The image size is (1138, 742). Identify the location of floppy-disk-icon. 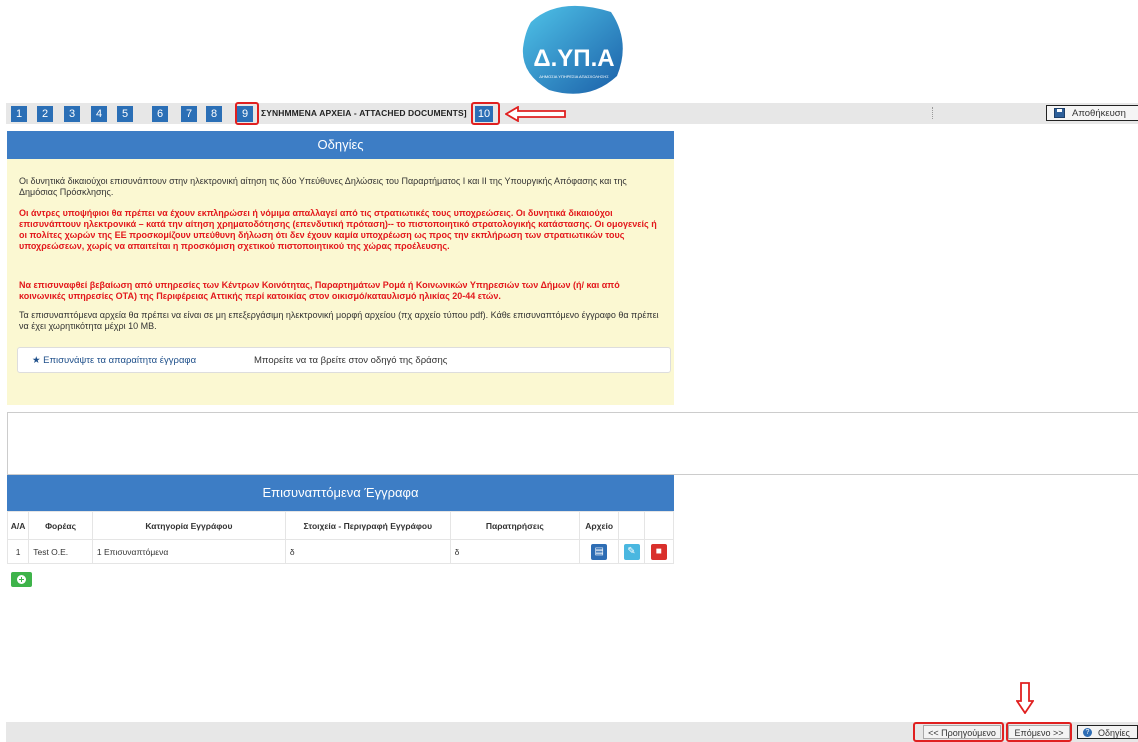
(1059, 113).